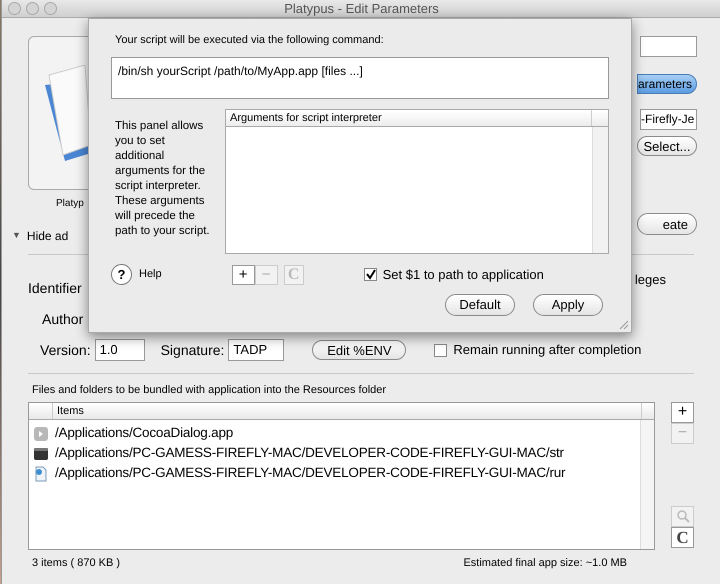 This screenshot has width=720, height=584. What do you see at coordinates (334, 434) in the screenshot?
I see `file-row: /Applications/CocoaDialog.app` at bounding box center [334, 434].